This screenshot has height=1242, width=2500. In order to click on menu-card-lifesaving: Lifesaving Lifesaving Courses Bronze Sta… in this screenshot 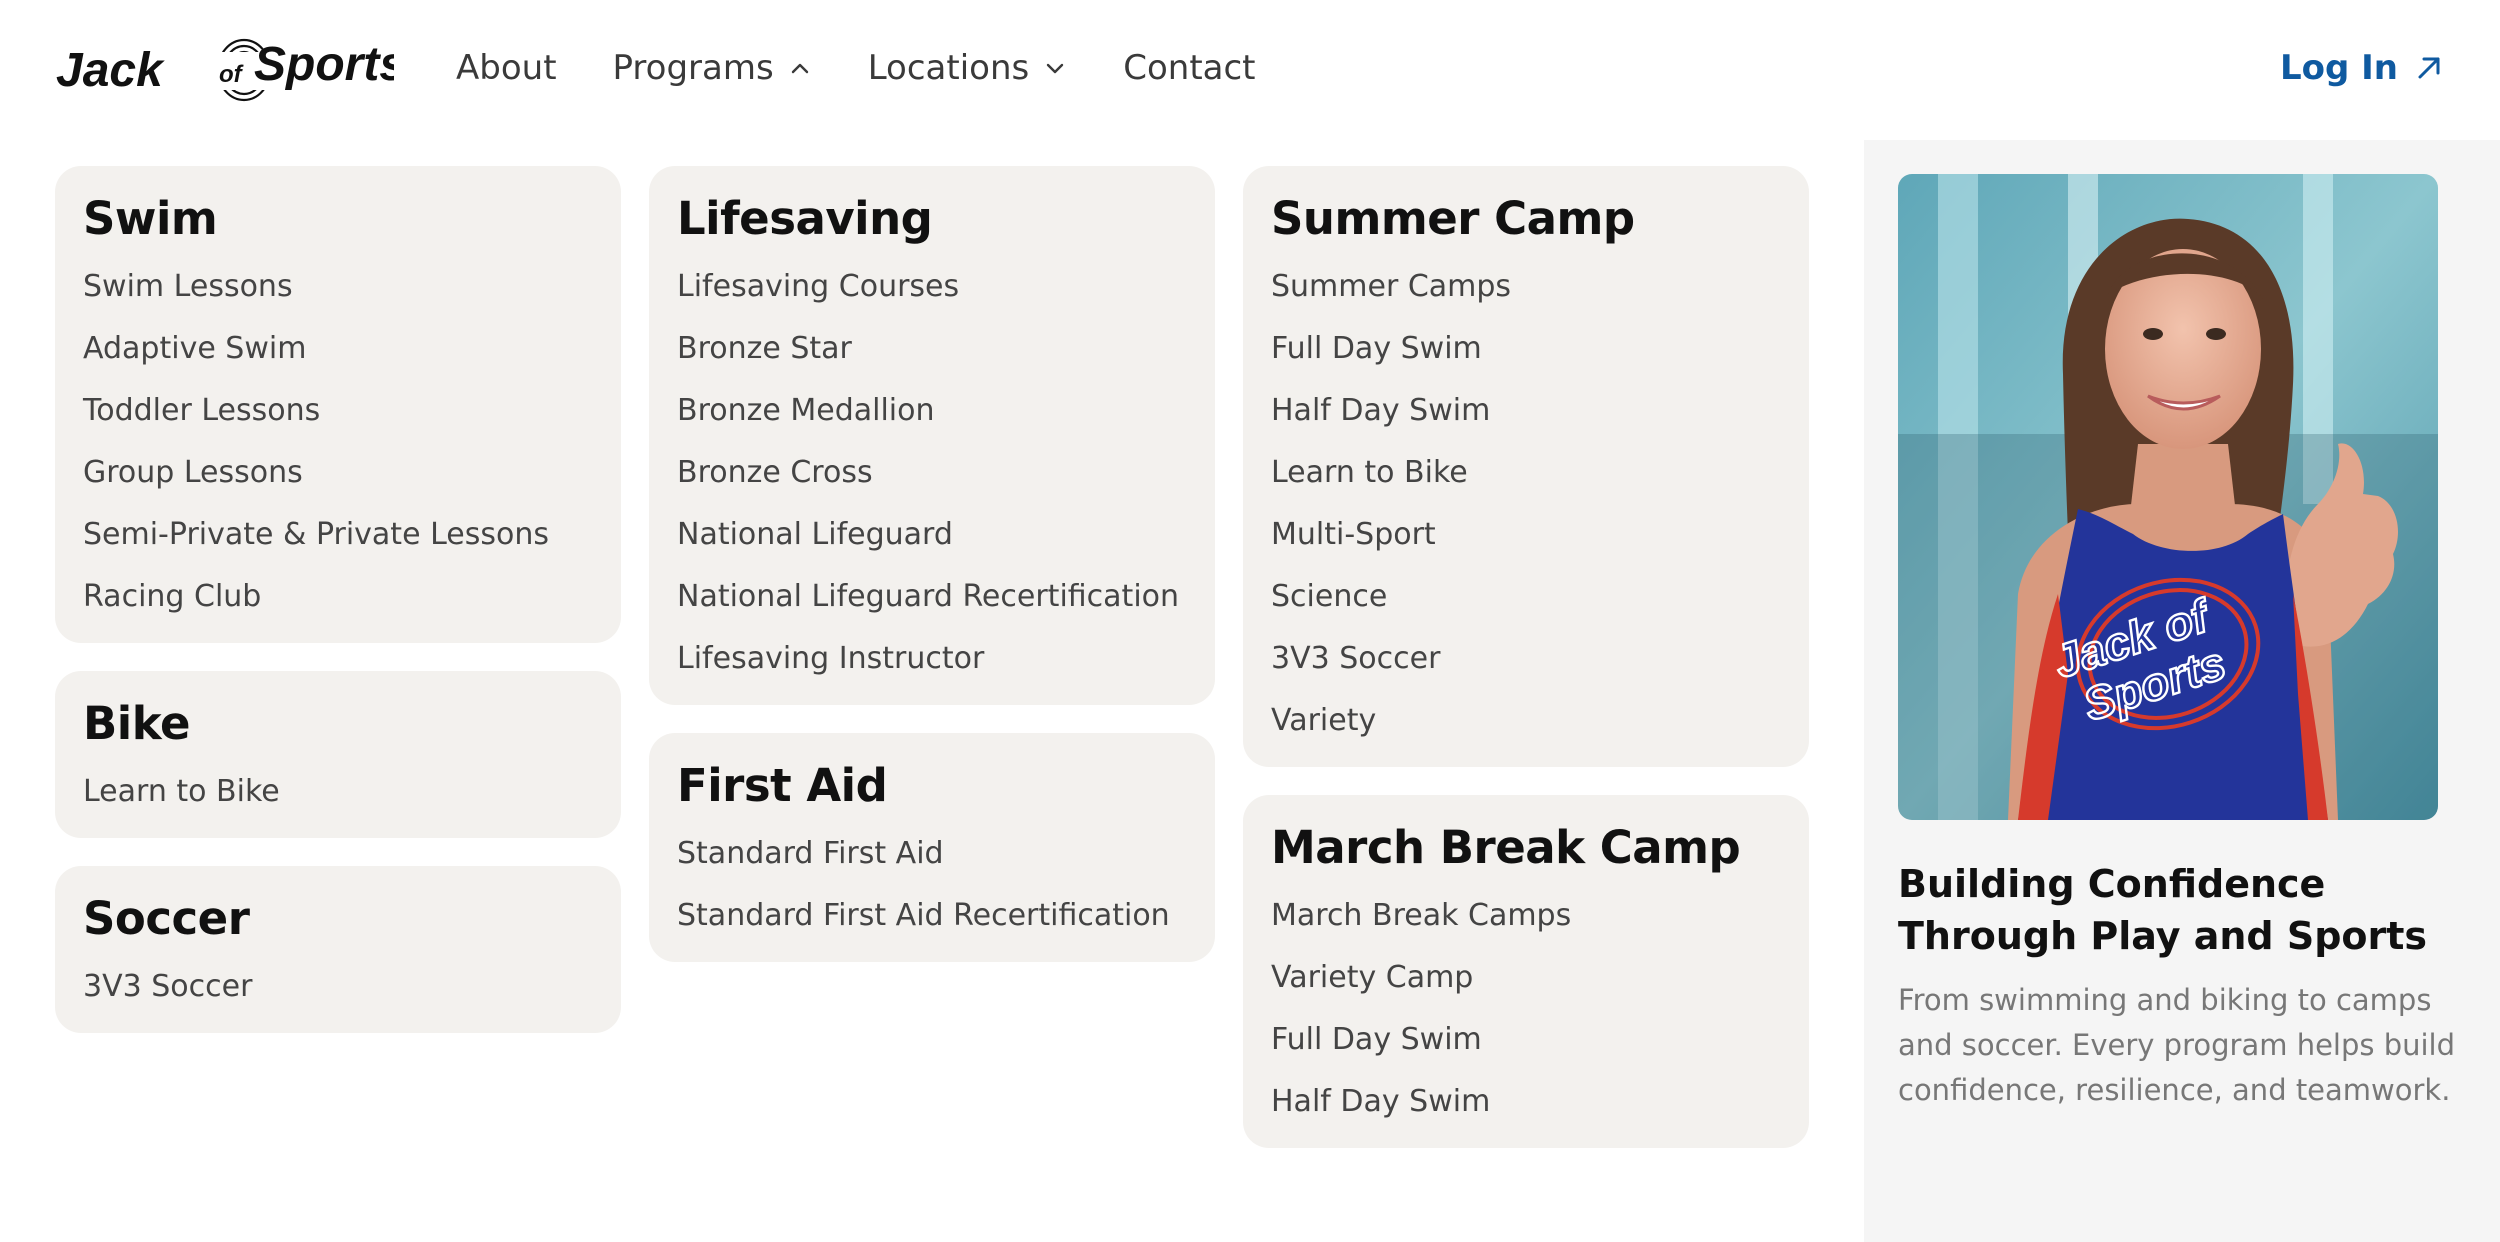, I will do `click(932, 435)`.